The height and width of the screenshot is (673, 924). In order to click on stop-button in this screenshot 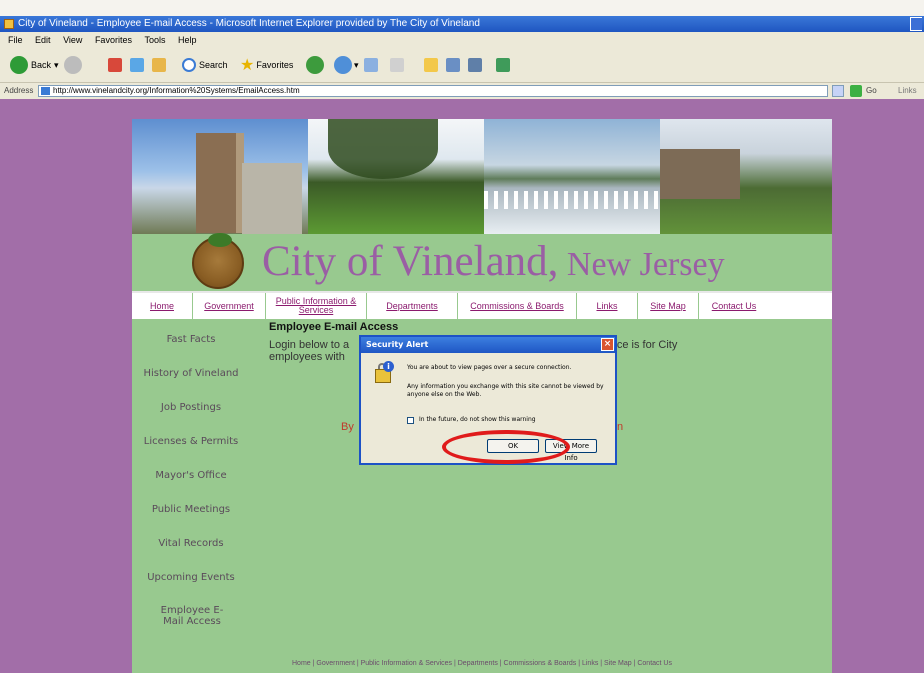, I will do `click(115, 65)`.